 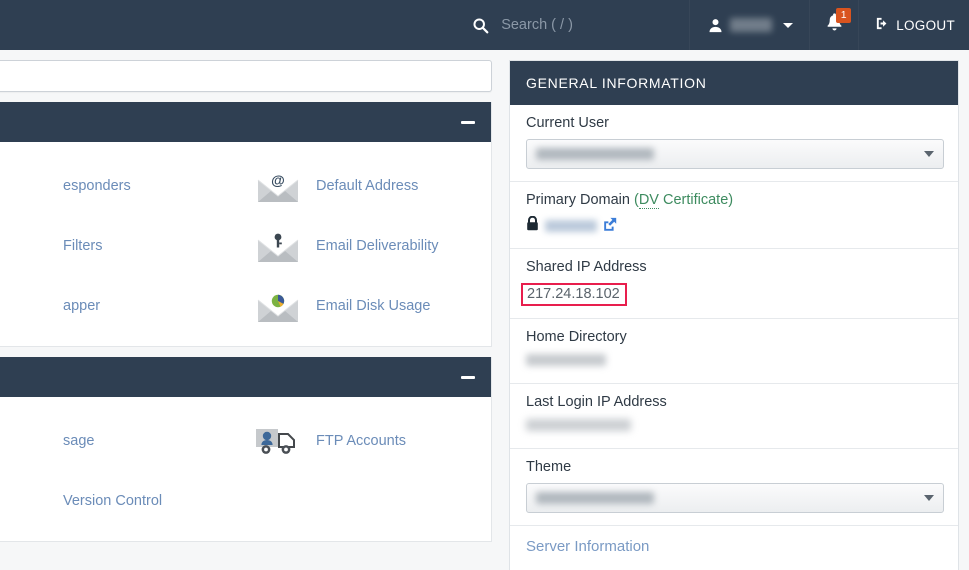 I want to click on tool-label: Email Disk Usage, so click(x=373, y=306).